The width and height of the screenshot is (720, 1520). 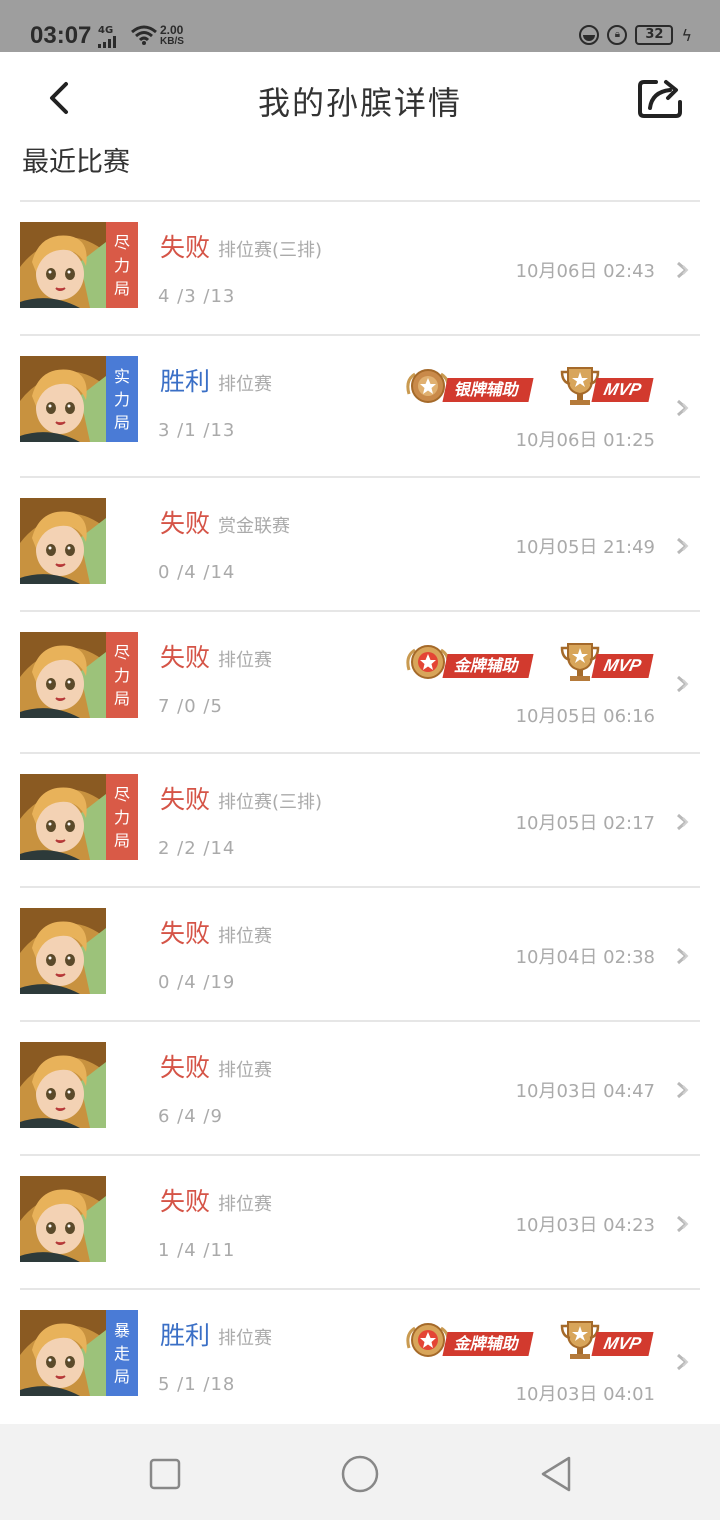 I want to click on tag-char: 暴, so click(x=121, y=1330).